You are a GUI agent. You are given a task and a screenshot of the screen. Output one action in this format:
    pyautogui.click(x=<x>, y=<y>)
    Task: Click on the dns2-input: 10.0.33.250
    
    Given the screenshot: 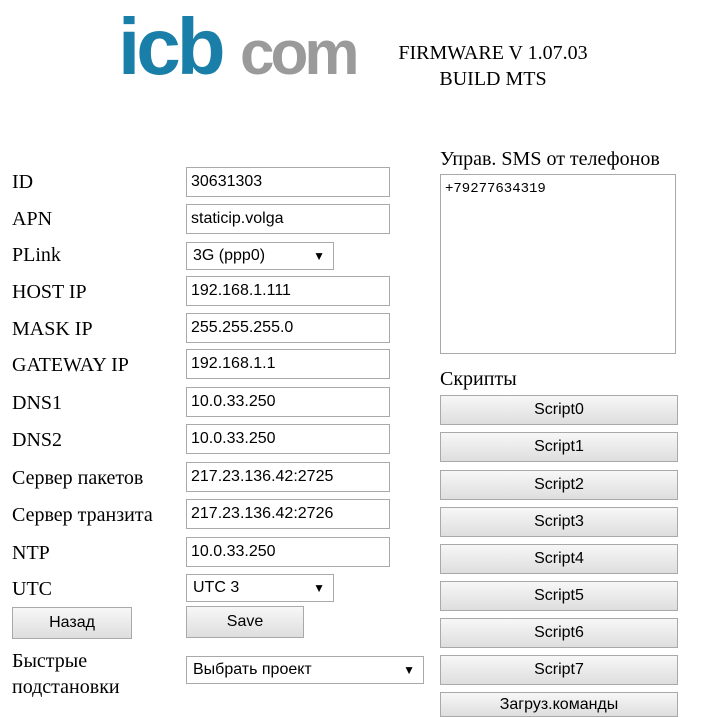 What is the action you would take?
    pyautogui.click(x=288, y=439)
    